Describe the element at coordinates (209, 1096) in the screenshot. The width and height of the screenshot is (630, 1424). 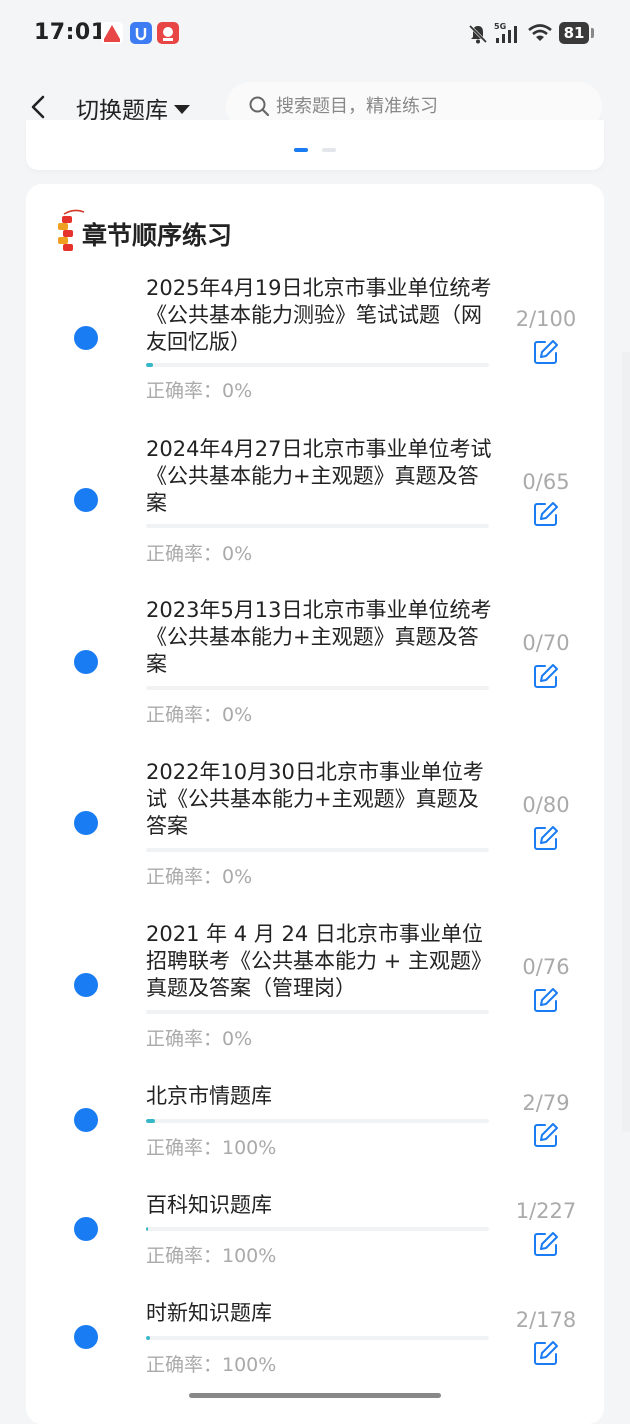
I see `item-title: 北京市情题库` at that location.